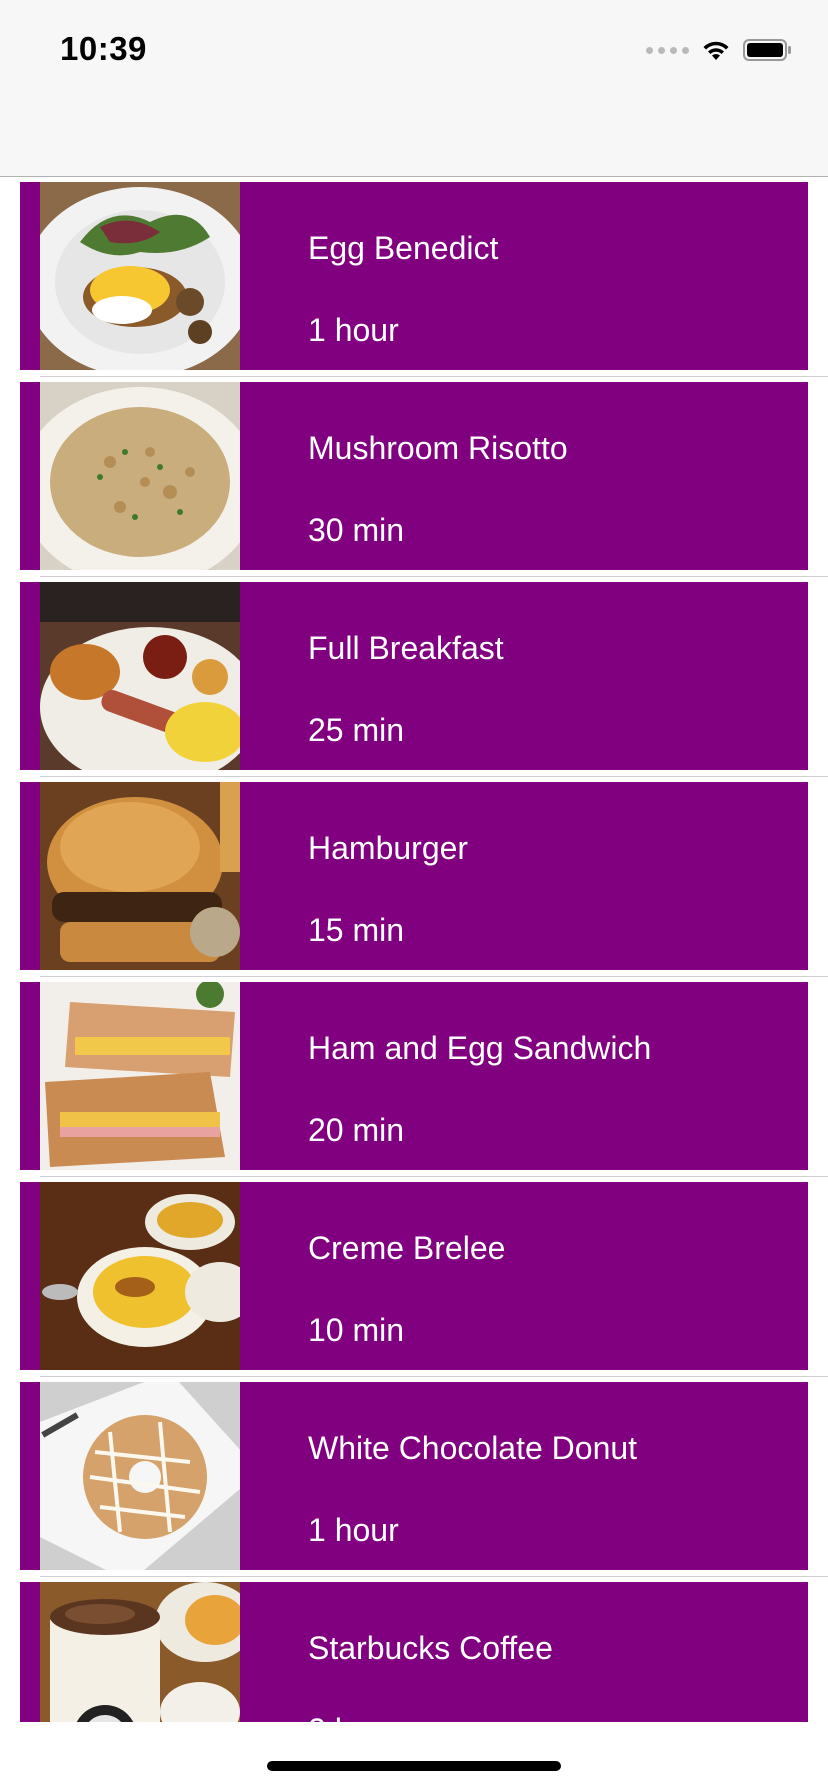 The width and height of the screenshot is (828, 1792). I want to click on recipe-row: Creme Brelee 10 min, so click(414, 1277).